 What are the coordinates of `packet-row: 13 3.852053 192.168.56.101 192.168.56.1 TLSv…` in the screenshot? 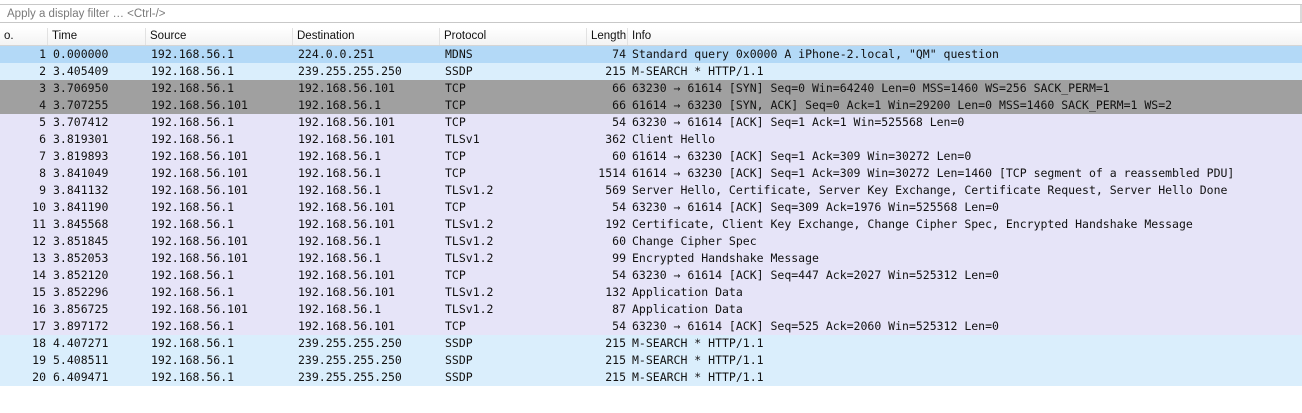 It's located at (651, 258).